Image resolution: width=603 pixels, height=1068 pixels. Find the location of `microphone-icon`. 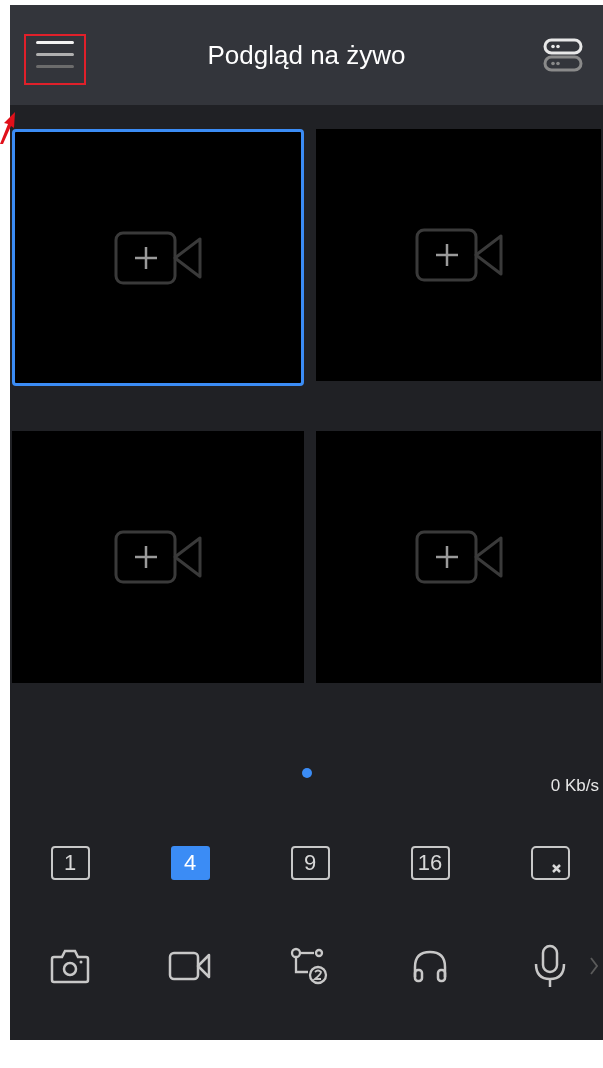

microphone-icon is located at coordinates (550, 966).